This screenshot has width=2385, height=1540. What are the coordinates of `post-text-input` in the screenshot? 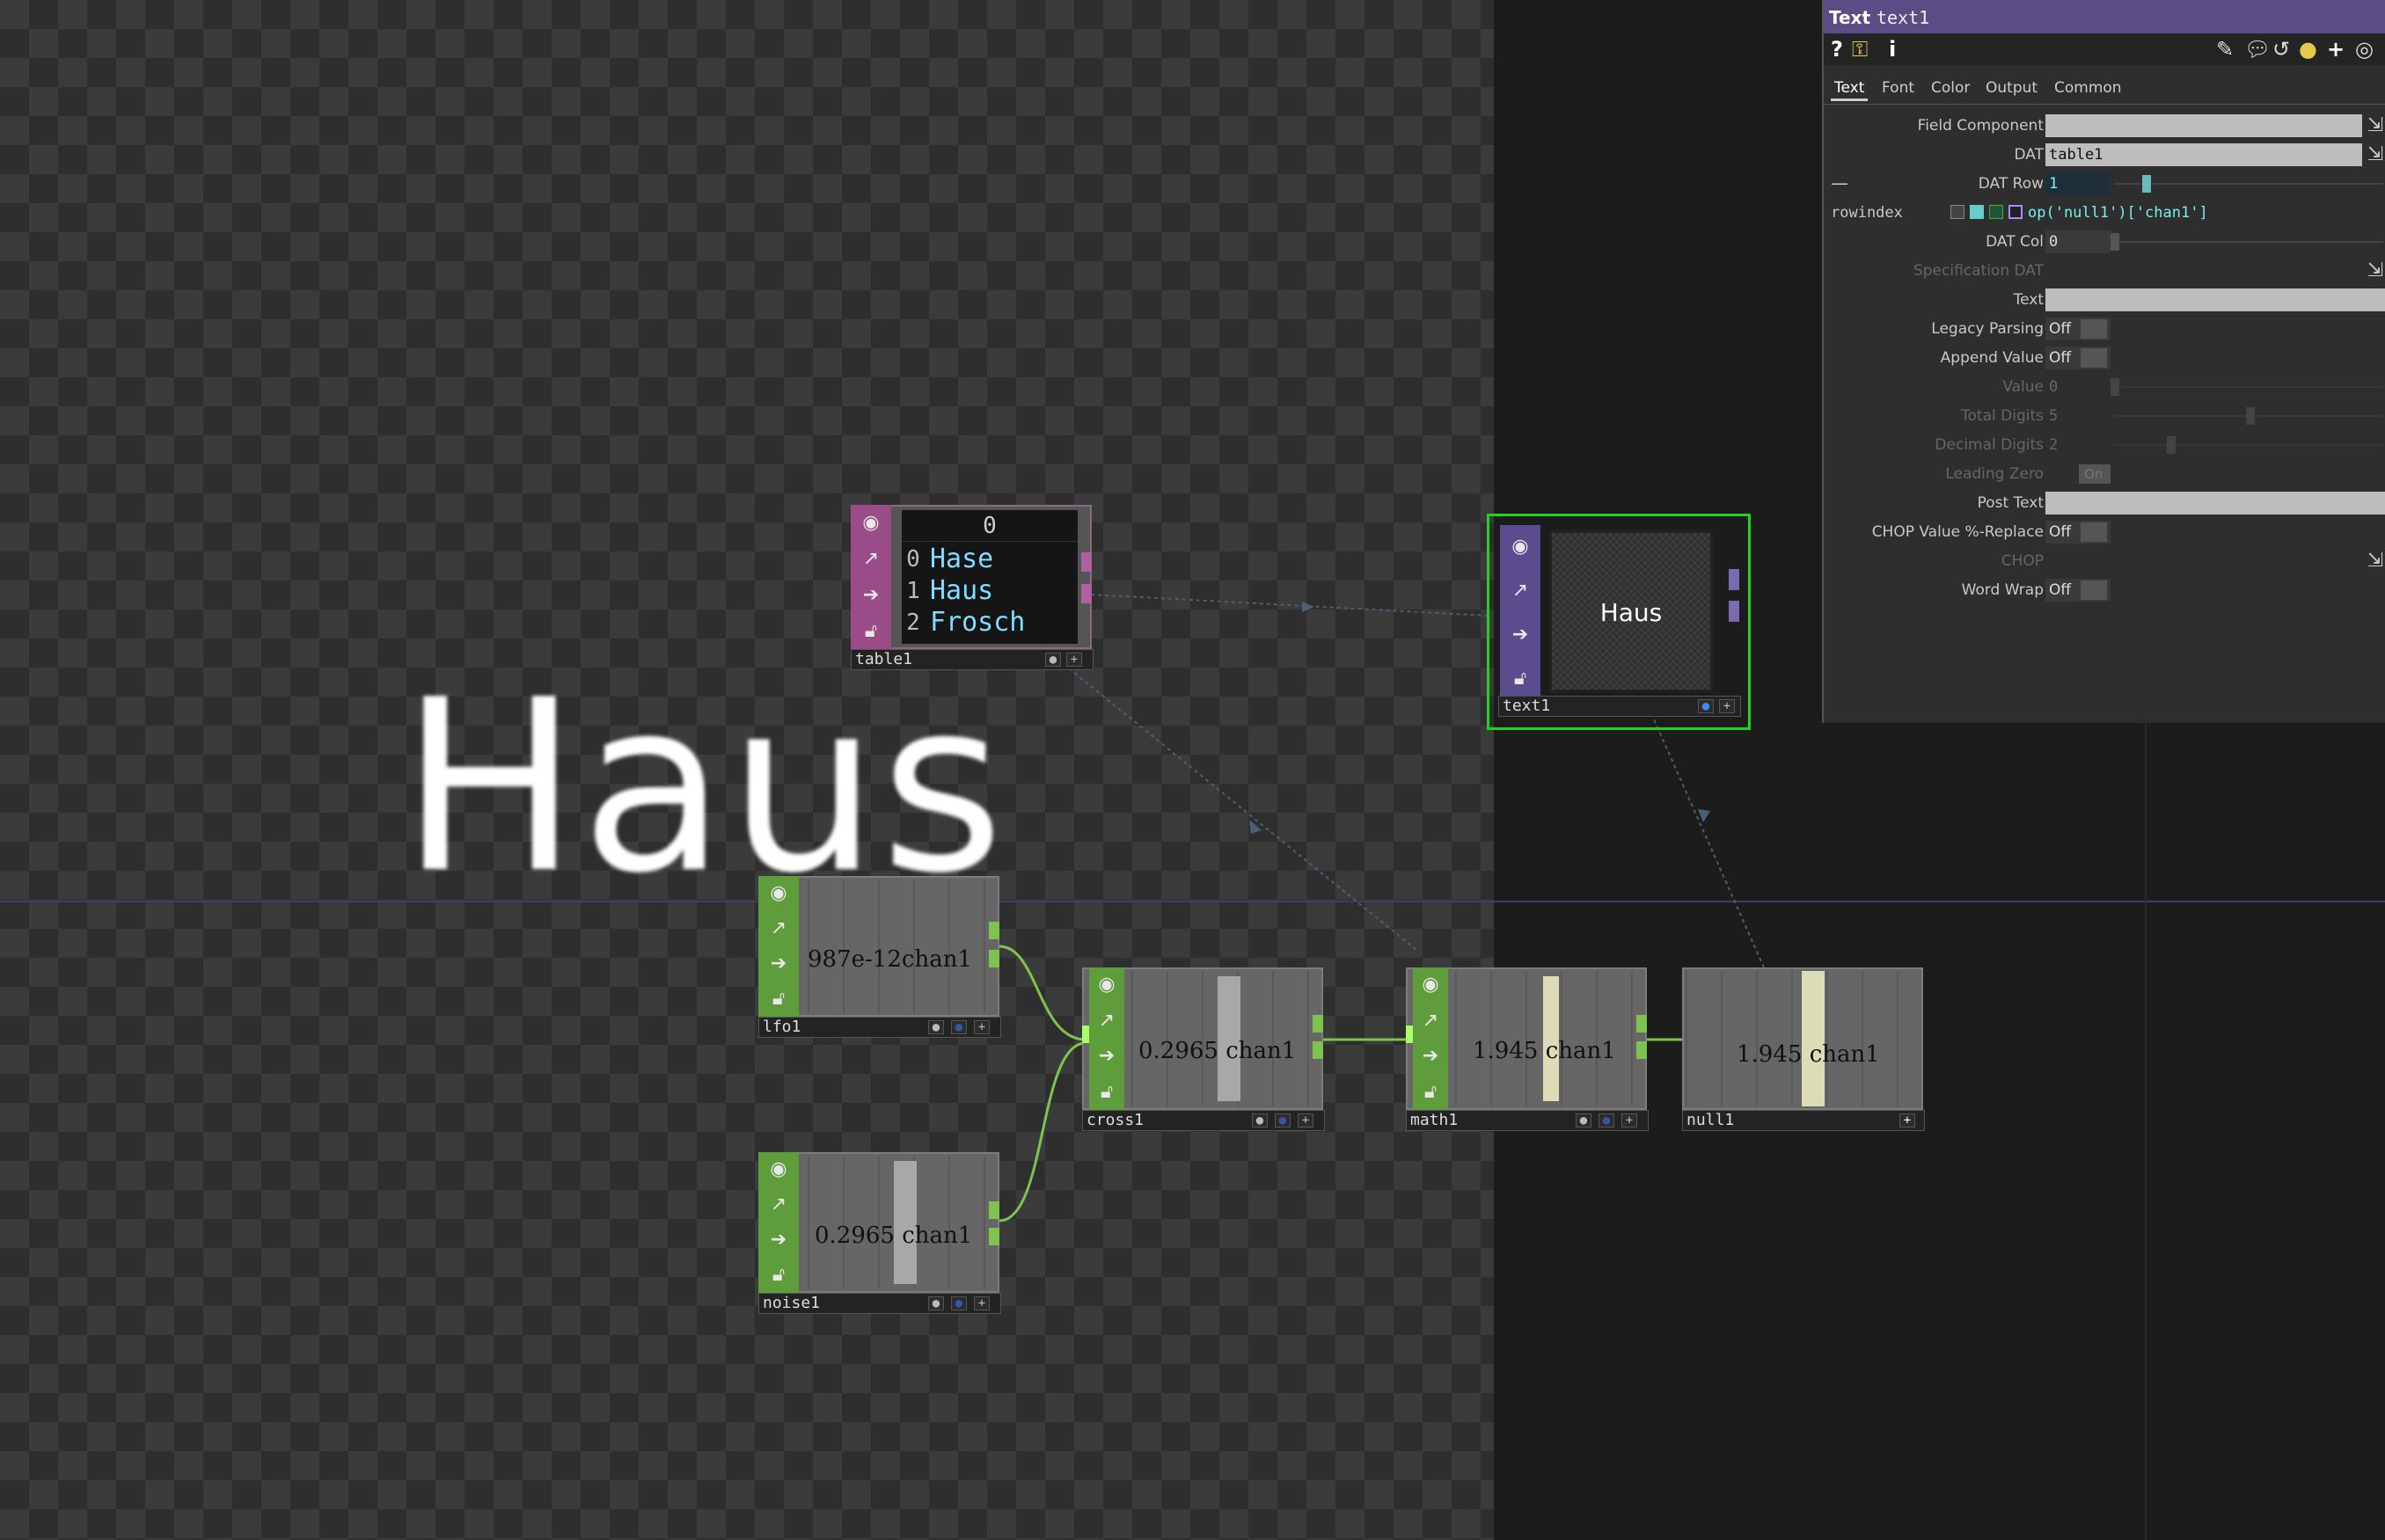 It's located at (2215, 503).